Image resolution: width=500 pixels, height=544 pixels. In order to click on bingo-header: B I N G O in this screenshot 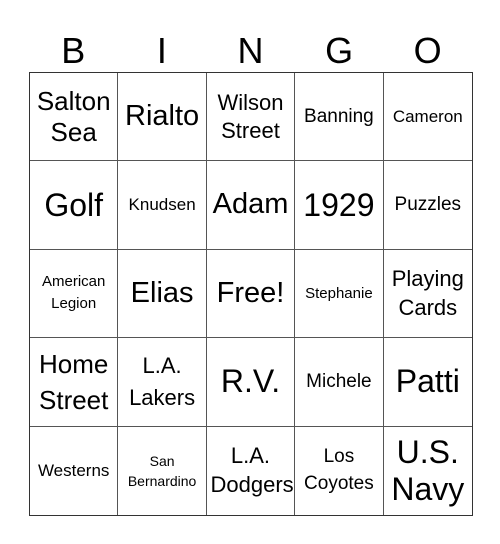, I will do `click(250, 51)`.